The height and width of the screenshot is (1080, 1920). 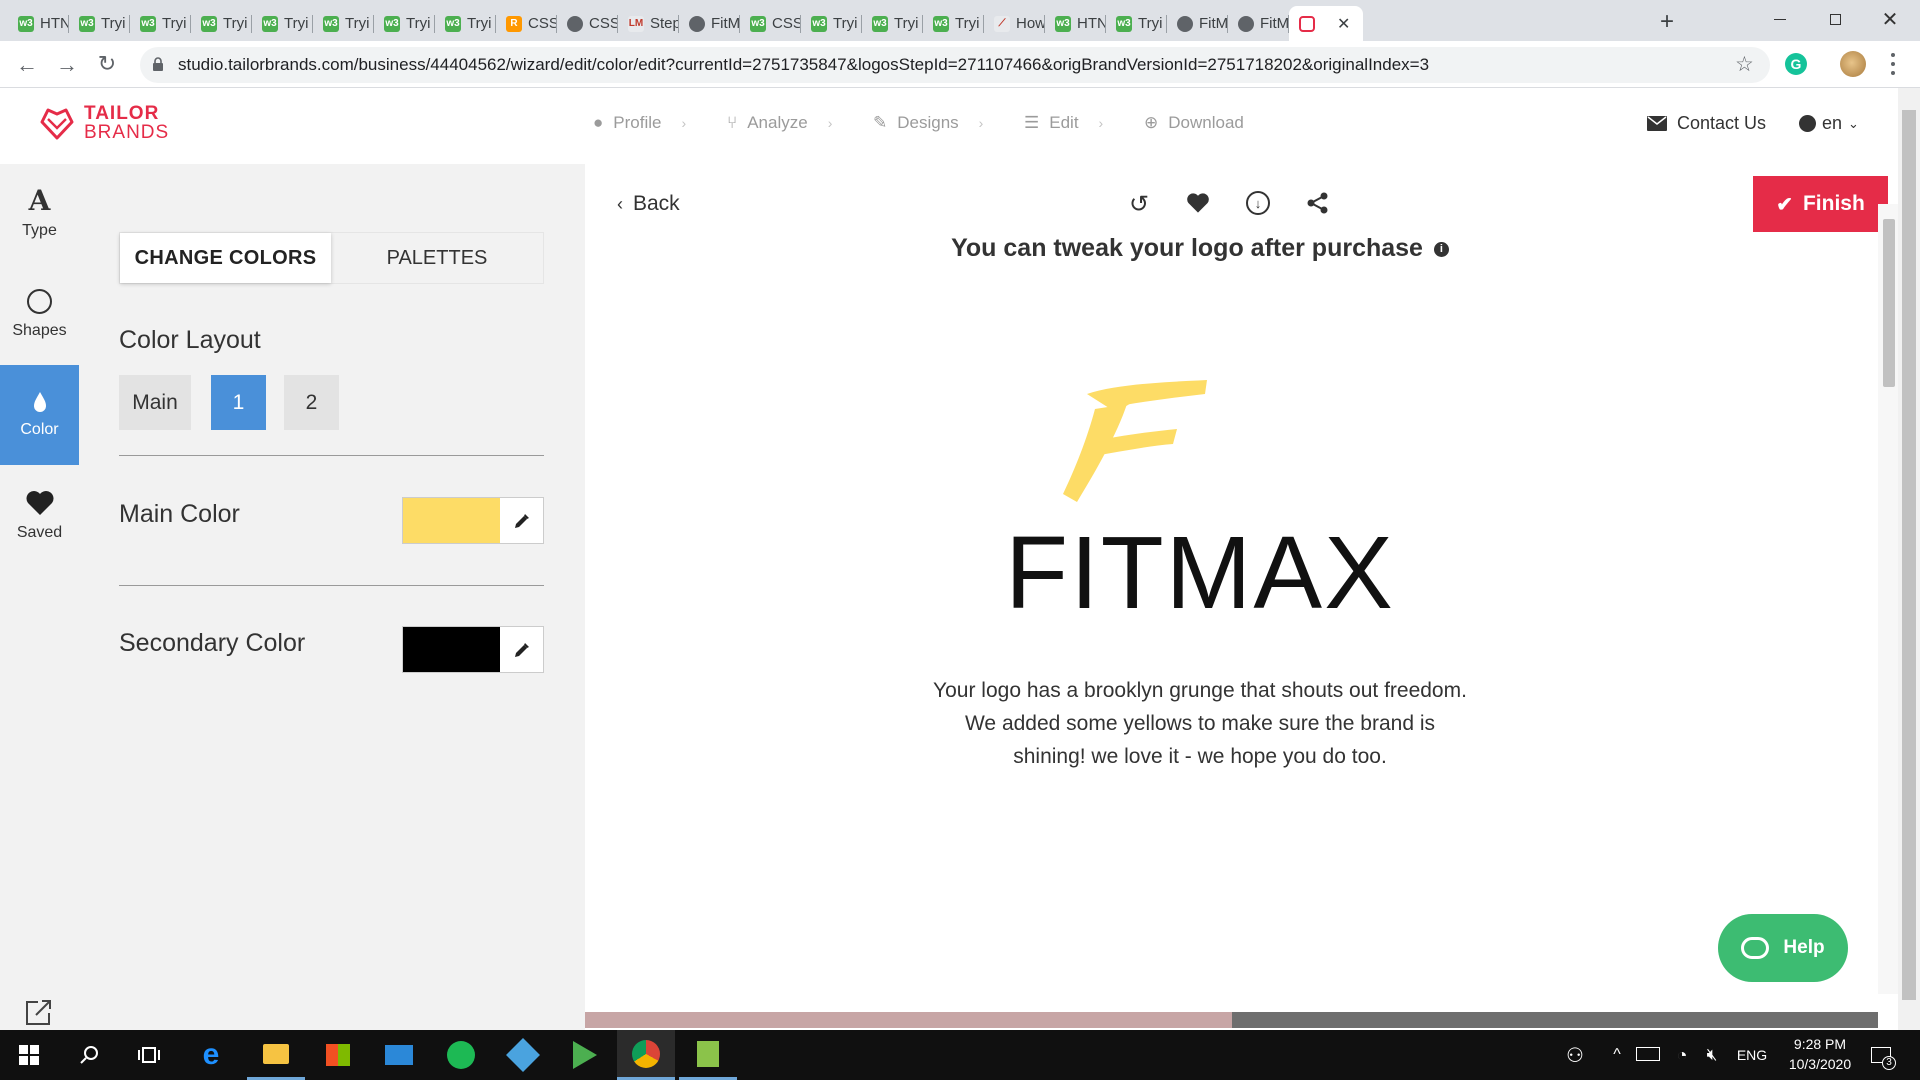 I want to click on new-tab-button: +, so click(x=1667, y=22).